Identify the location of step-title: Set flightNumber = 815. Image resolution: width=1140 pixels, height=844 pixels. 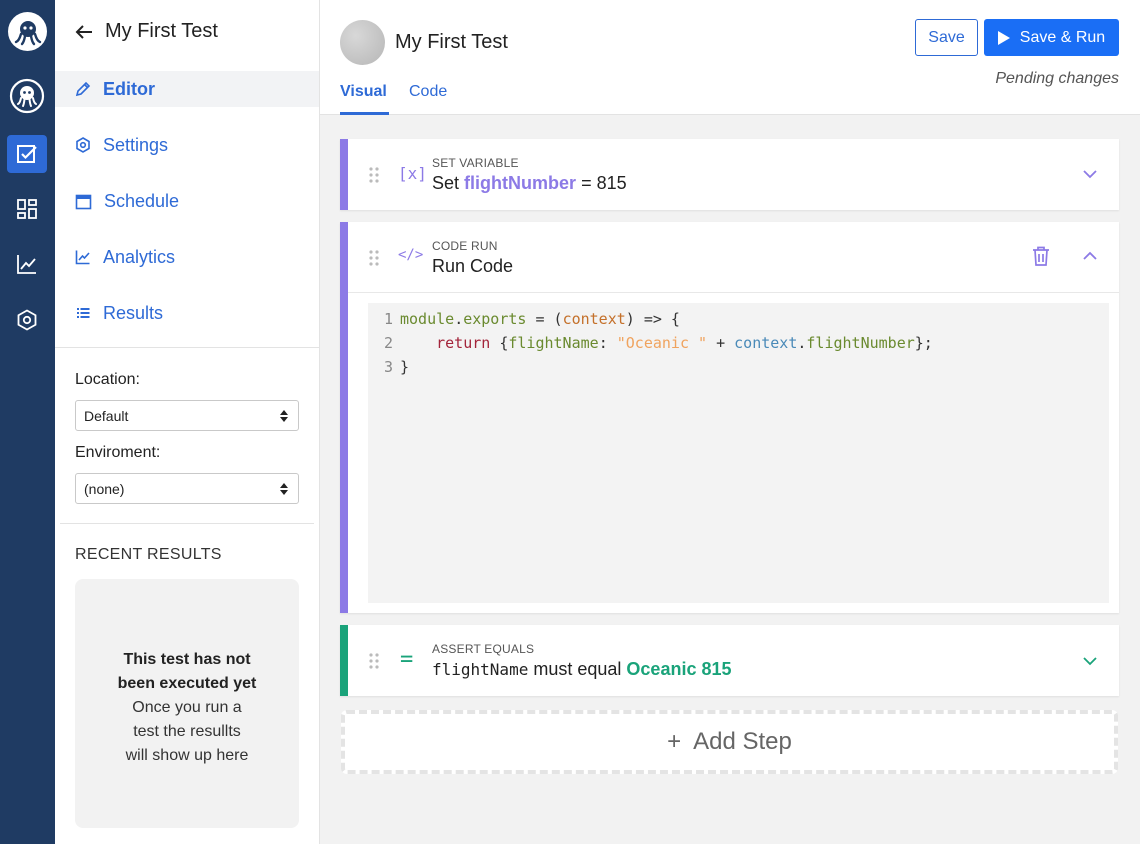
(529, 183).